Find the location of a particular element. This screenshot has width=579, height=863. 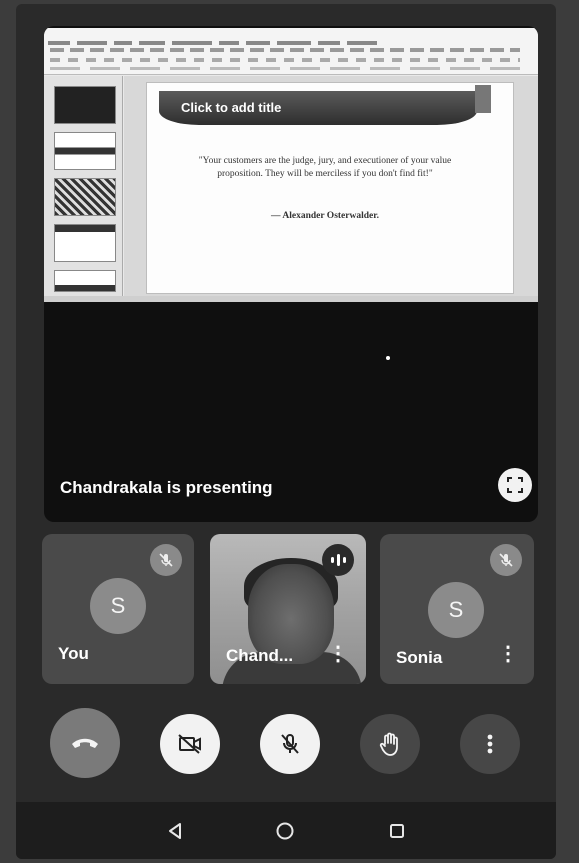

ppt-ribbon is located at coordinates (291, 51).